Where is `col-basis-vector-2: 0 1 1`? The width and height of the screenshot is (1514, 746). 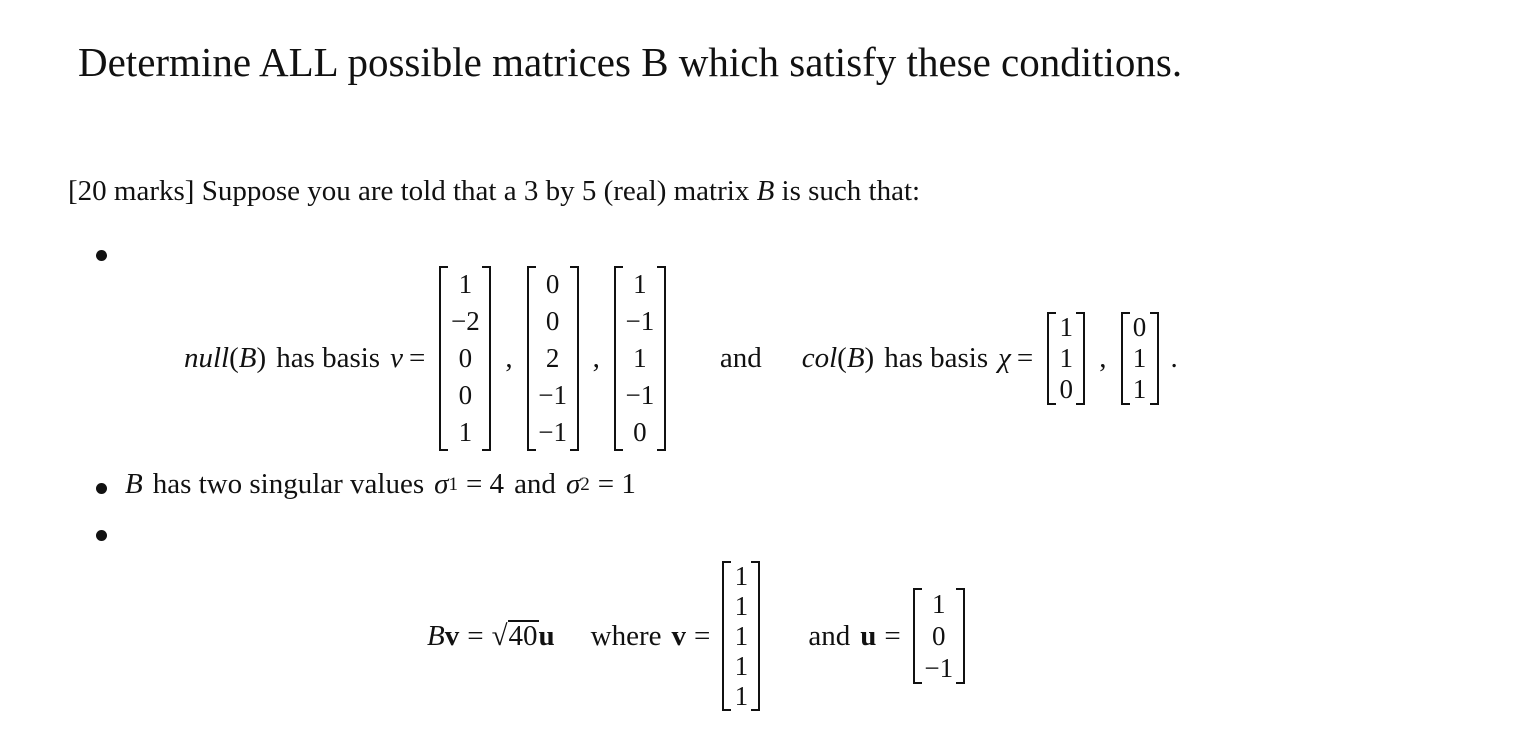 col-basis-vector-2: 0 1 1 is located at coordinates (1139, 358).